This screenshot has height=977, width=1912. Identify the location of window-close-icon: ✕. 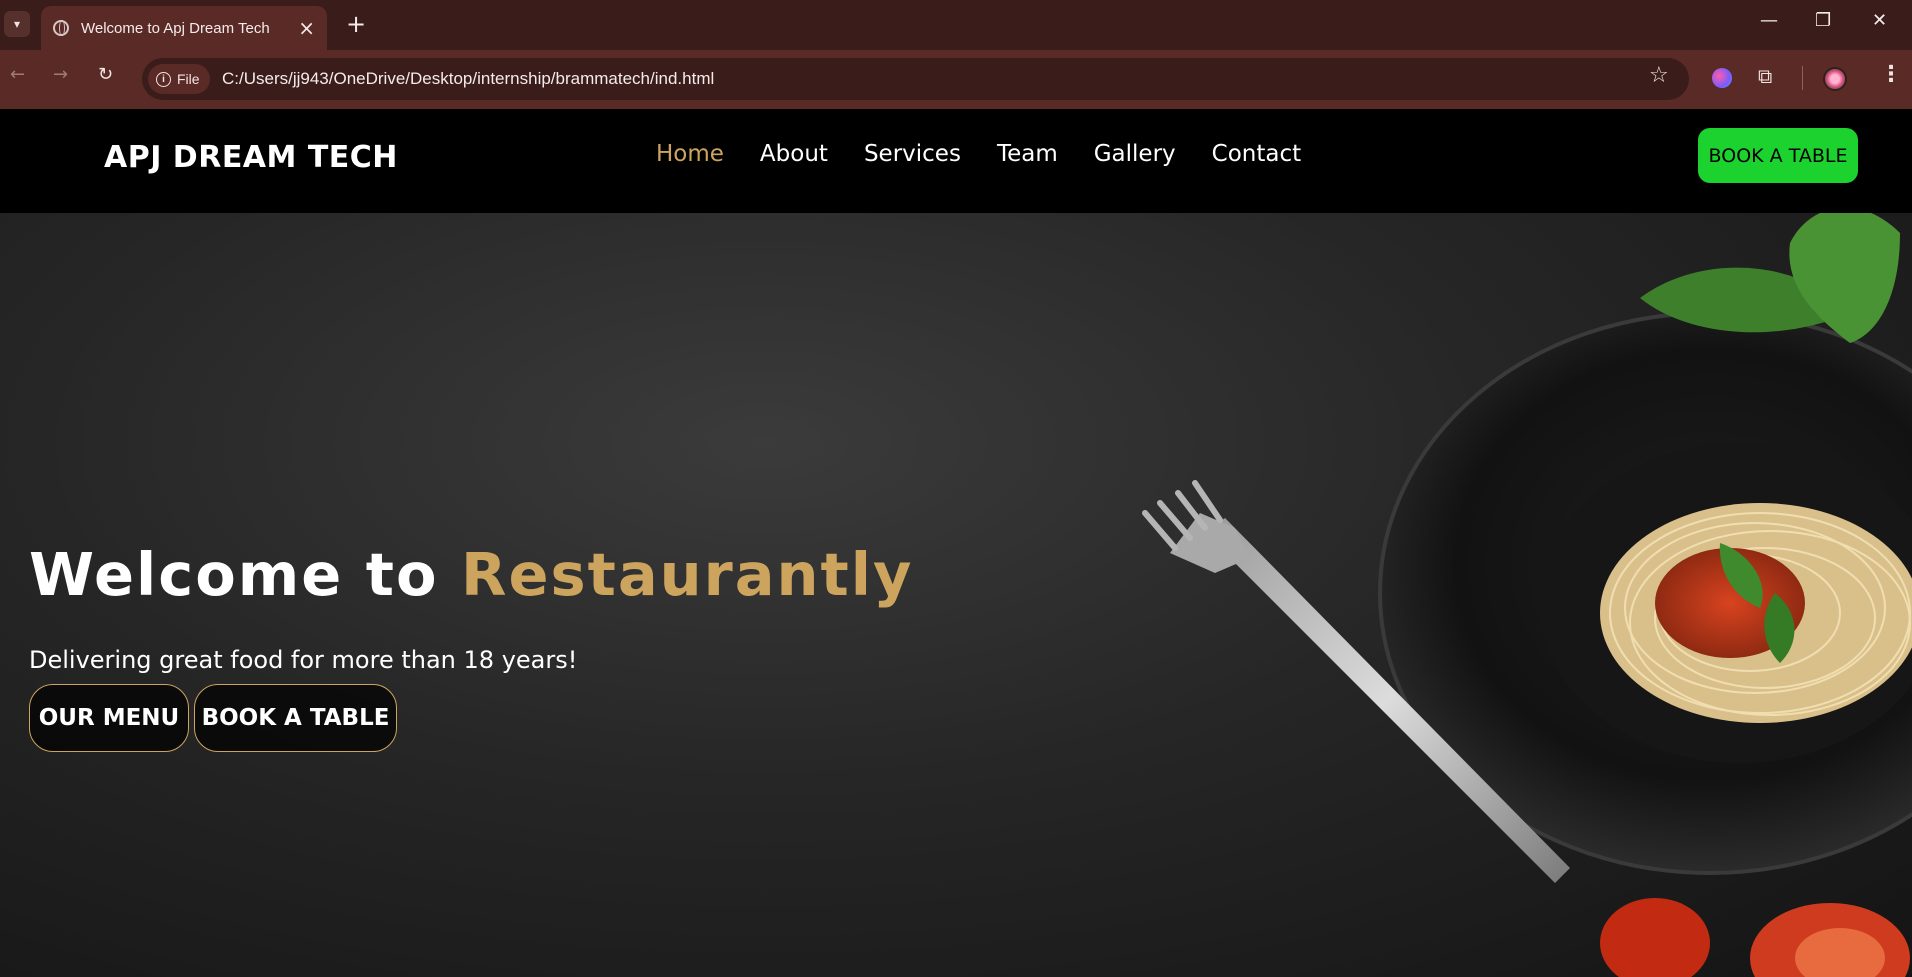
(1879, 21).